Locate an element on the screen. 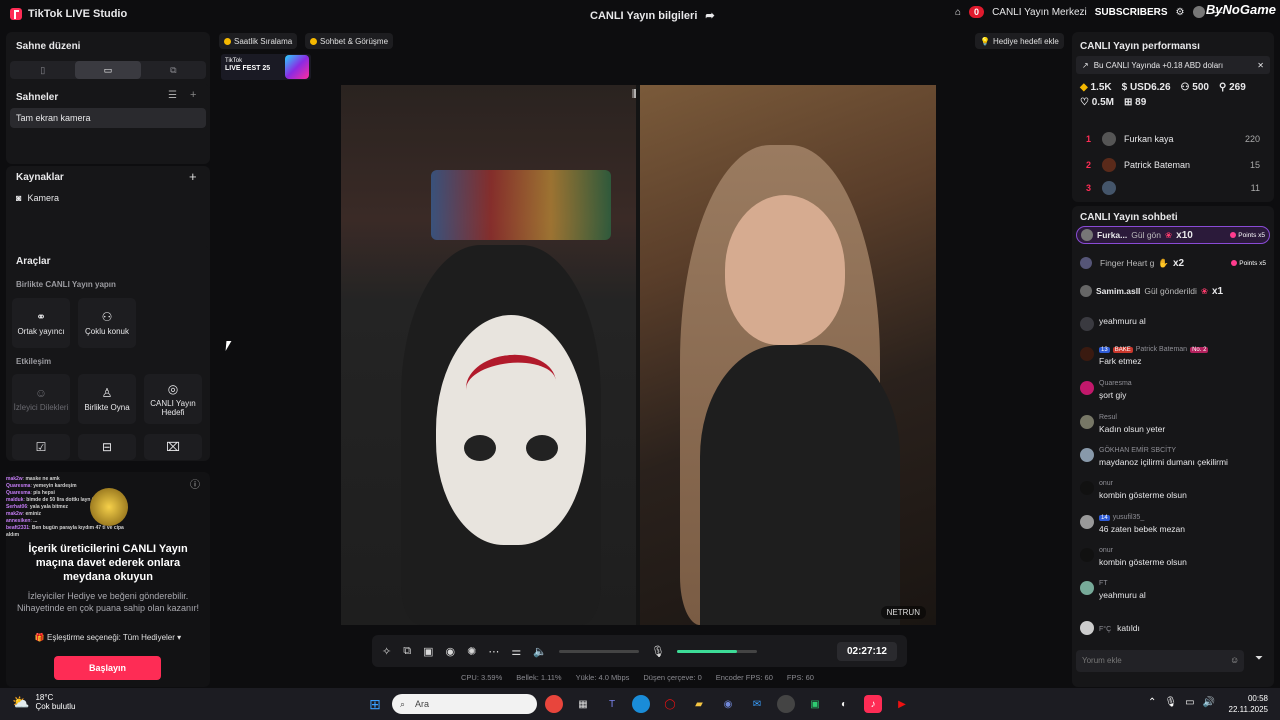  chrome-icon is located at coordinates (554, 704).